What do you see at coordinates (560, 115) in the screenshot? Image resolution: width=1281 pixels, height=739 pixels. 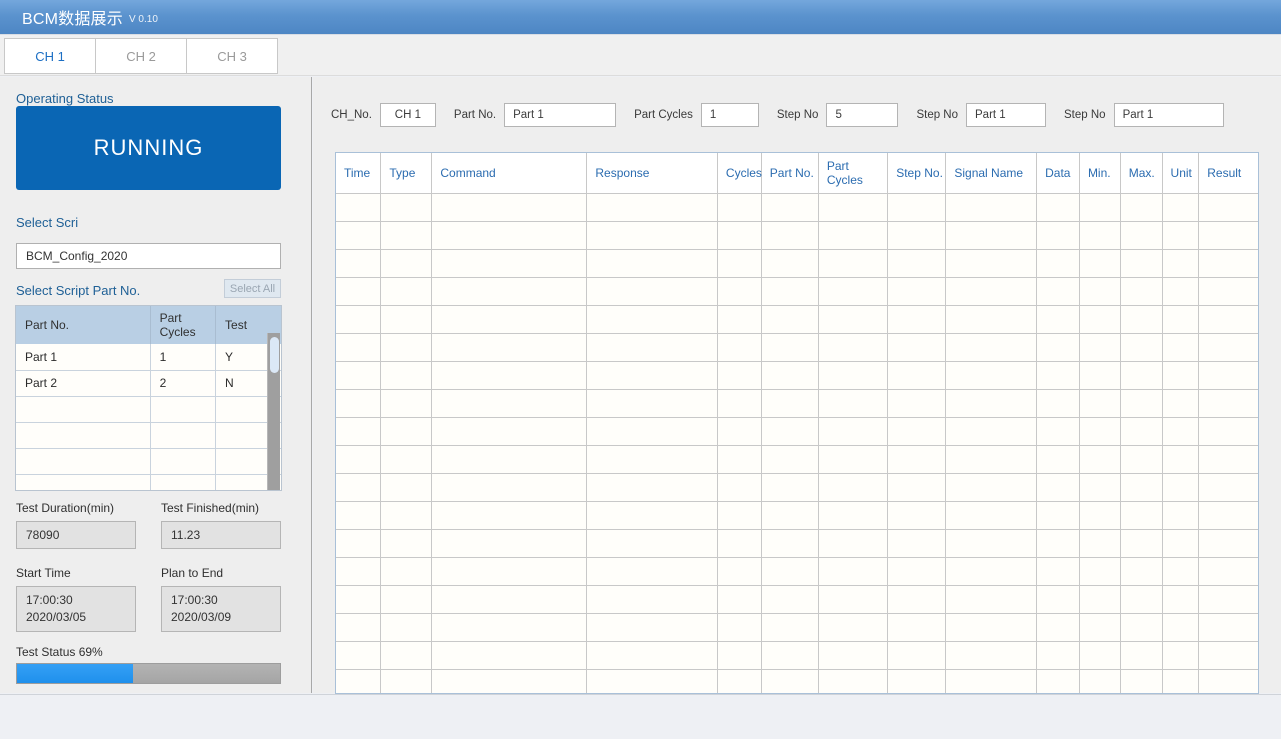 I see `part-no-field: Part 1` at bounding box center [560, 115].